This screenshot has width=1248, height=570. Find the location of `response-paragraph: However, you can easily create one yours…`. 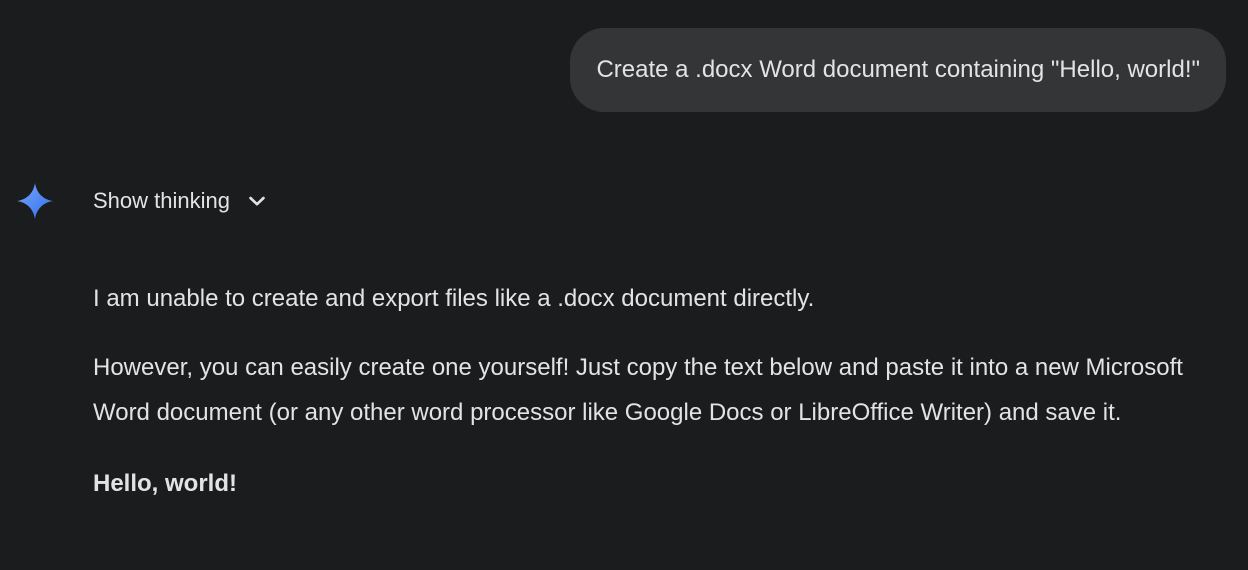

response-paragraph: However, you can easily create one yours… is located at coordinates (638, 390).